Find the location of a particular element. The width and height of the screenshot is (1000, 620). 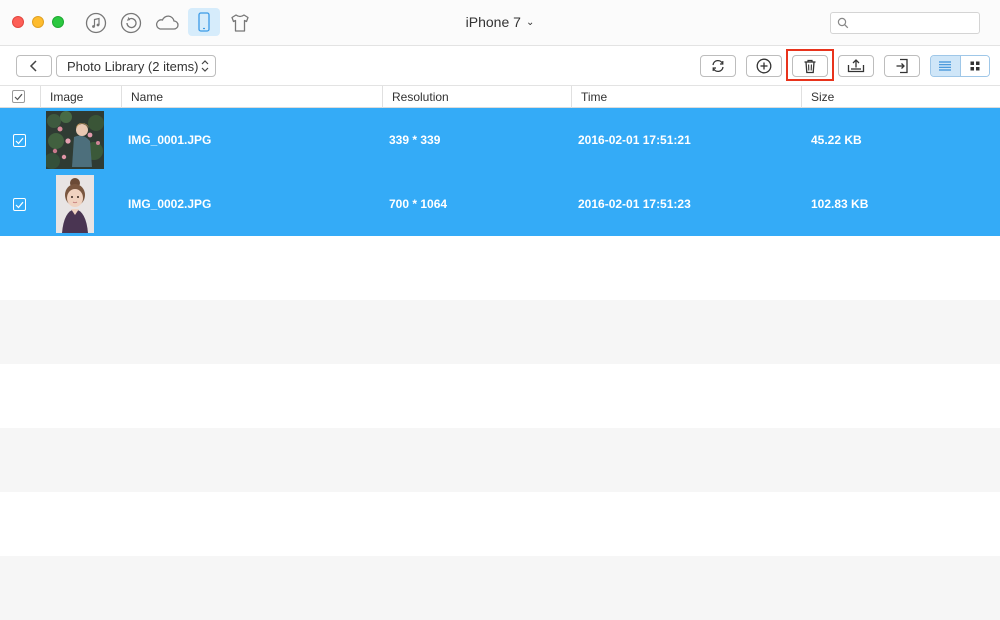

export-icon is located at coordinates (856, 66).